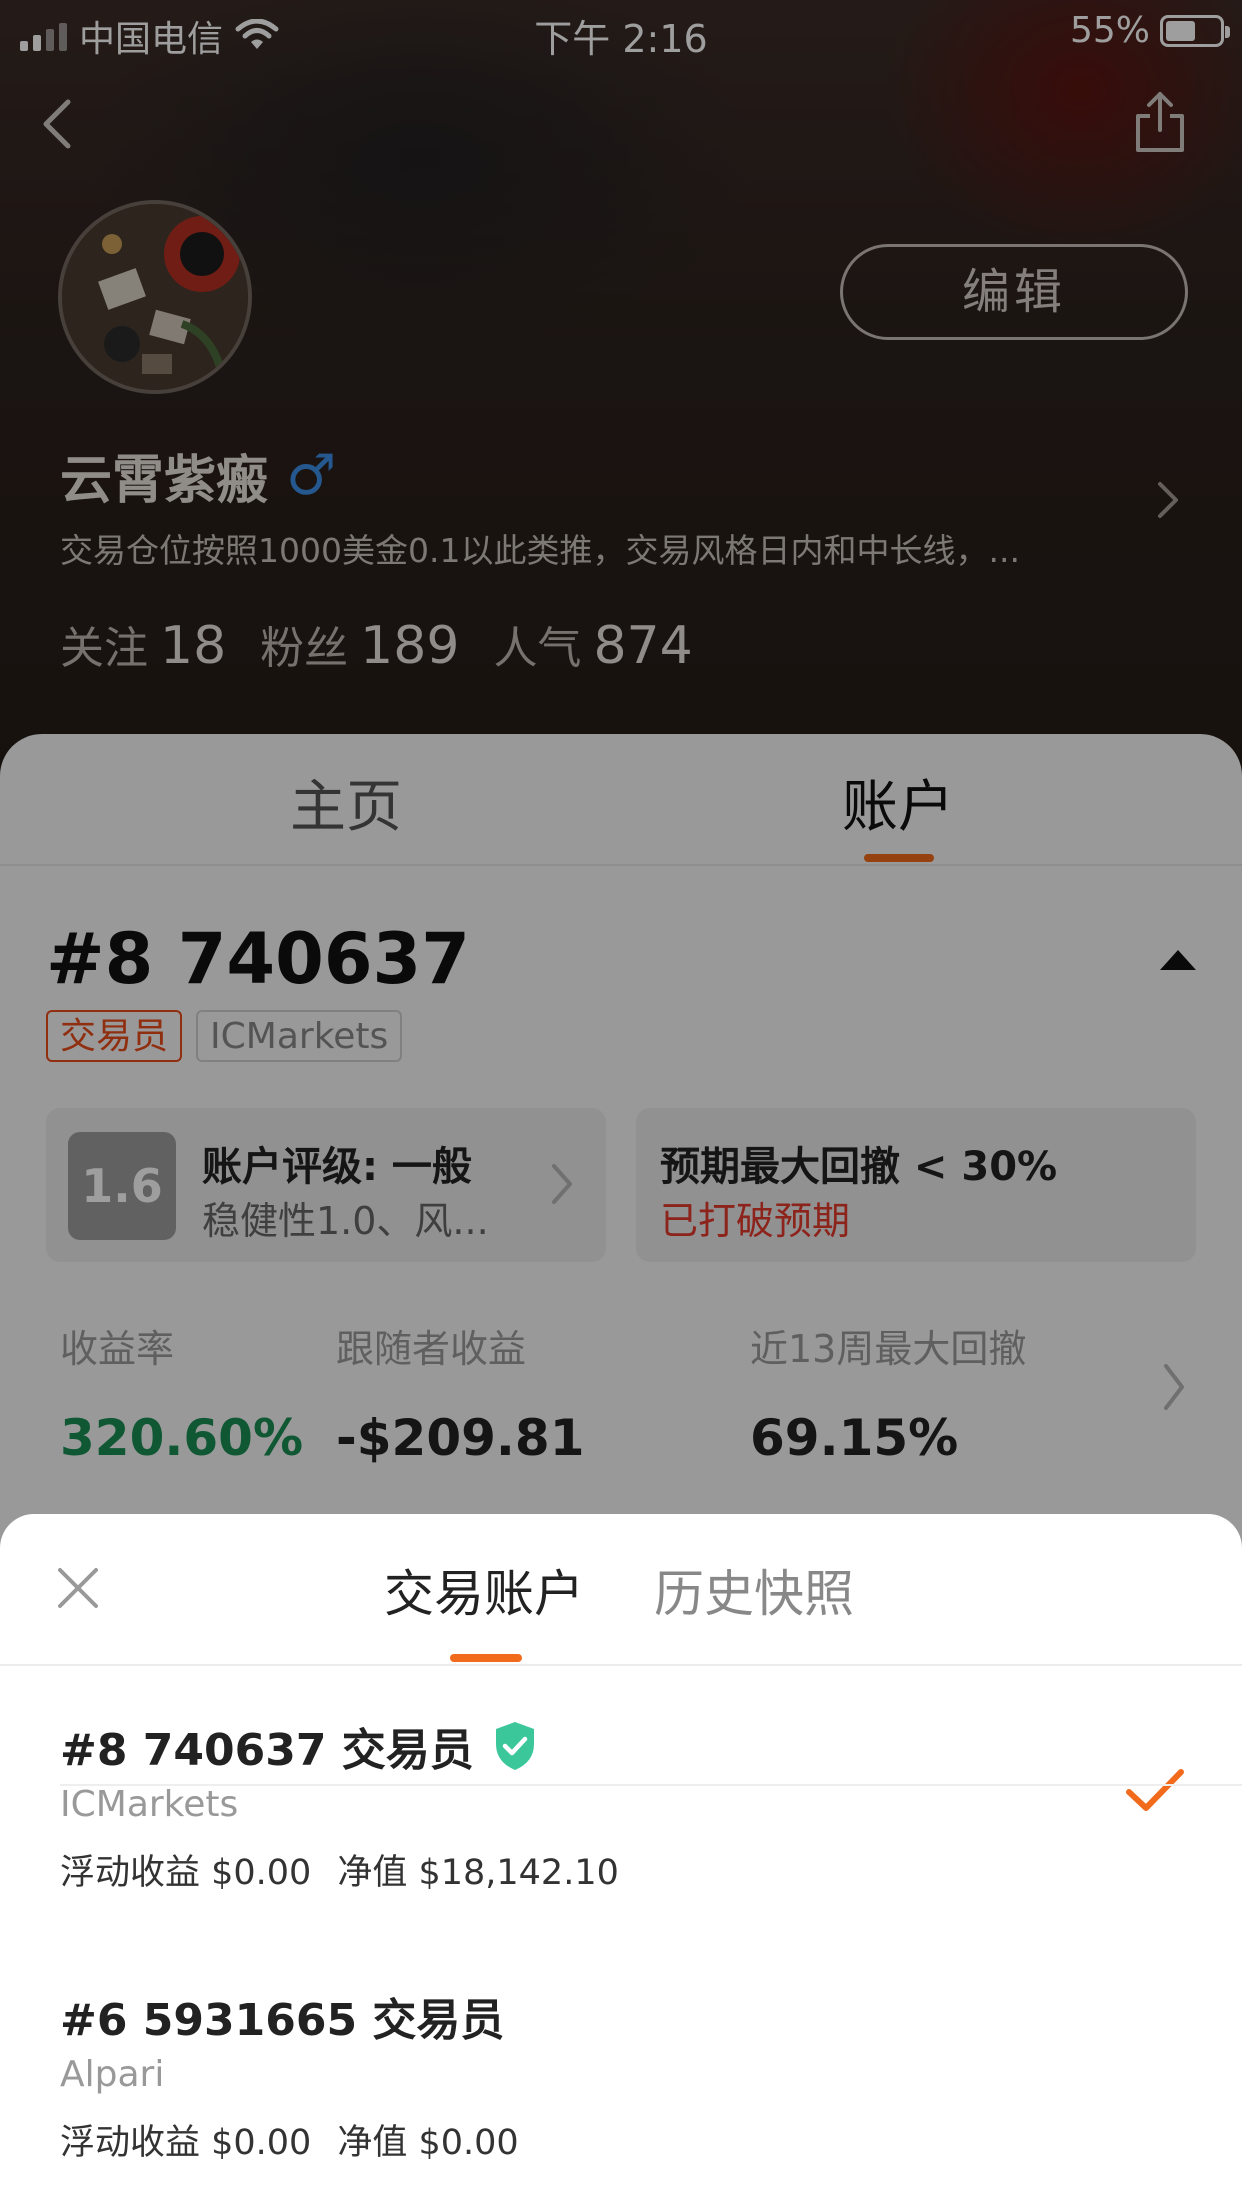 This screenshot has height=2208, width=1242. Describe the element at coordinates (484, 1590) in the screenshot. I see `tab-trading-accounts: 交易账户` at that location.